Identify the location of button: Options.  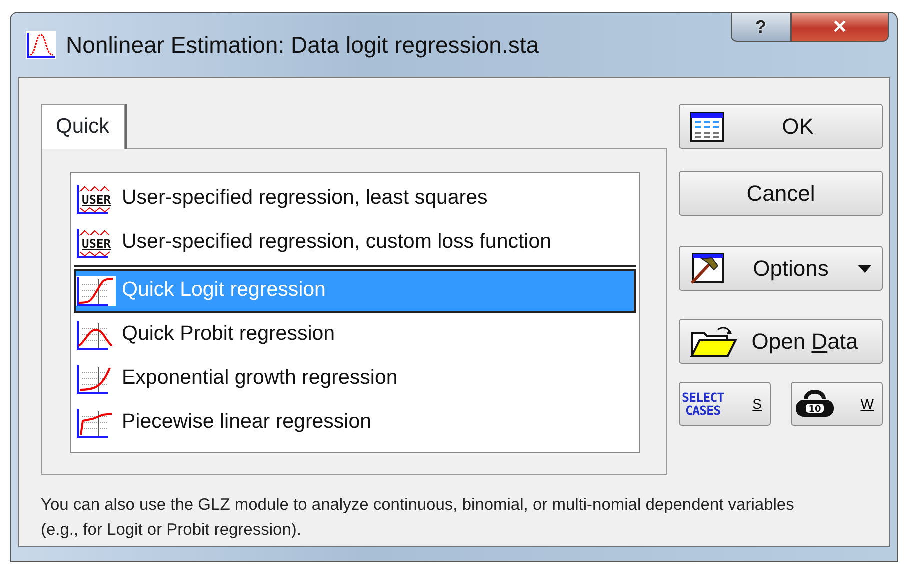
(781, 268).